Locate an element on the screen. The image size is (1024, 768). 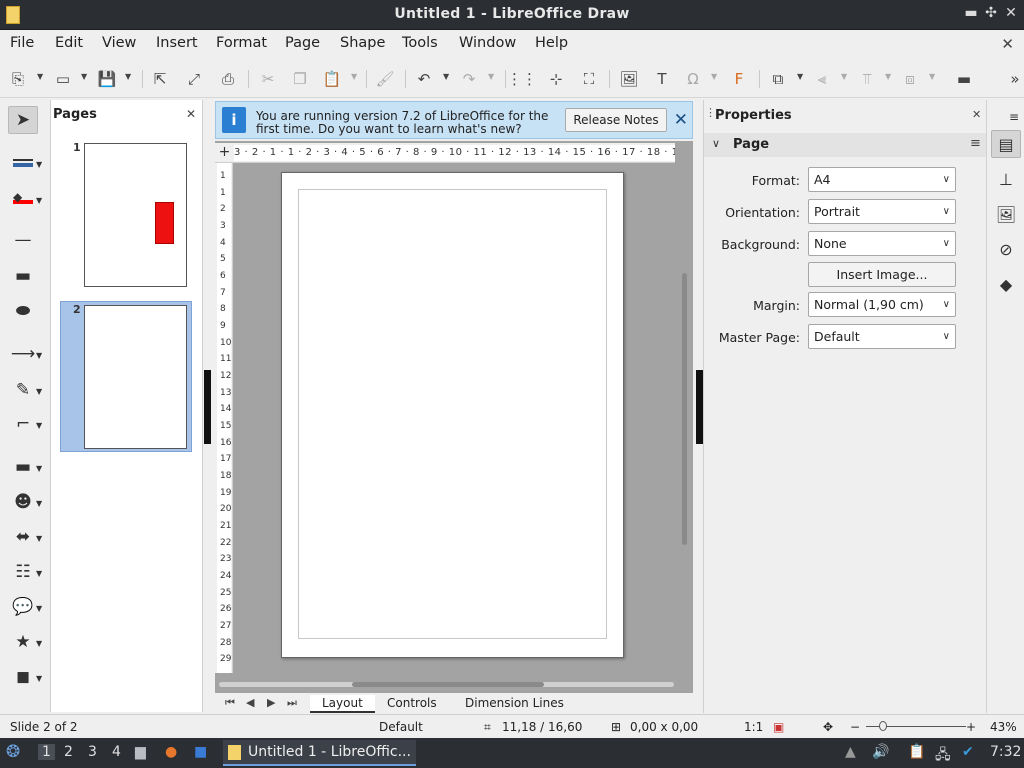
stars-dropdown-icon: ▼ is located at coordinates (39, 643).